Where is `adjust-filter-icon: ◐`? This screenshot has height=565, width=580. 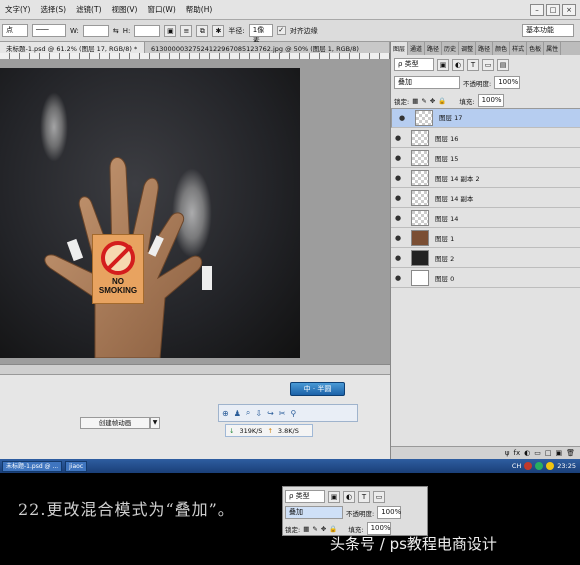 adjust-filter-icon: ◐ is located at coordinates (458, 64).